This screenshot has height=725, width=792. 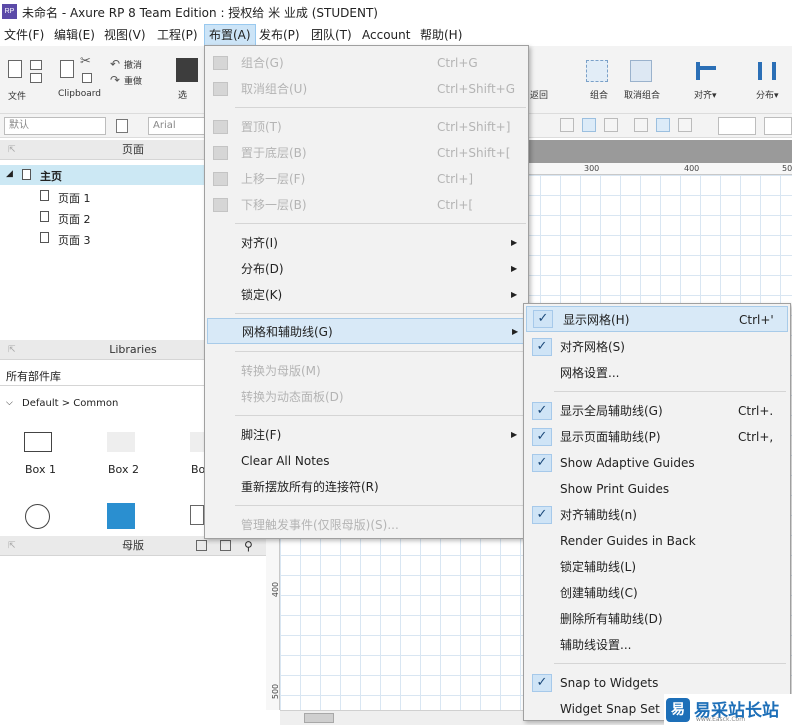 What do you see at coordinates (657, 319) in the screenshot?
I see `submenu-item-show-grid: ✓ 显示网格(H) Ctrl+'` at bounding box center [657, 319].